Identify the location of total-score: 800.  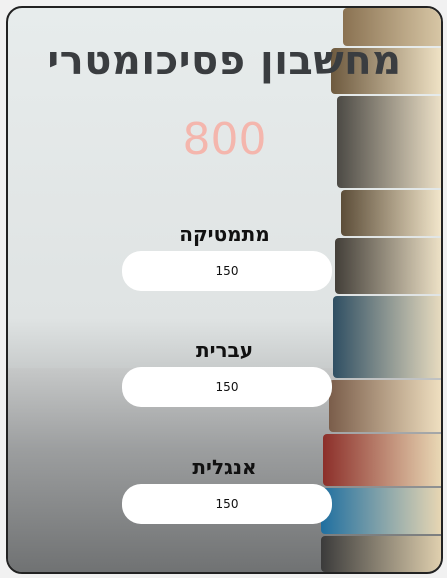
(224, 139).